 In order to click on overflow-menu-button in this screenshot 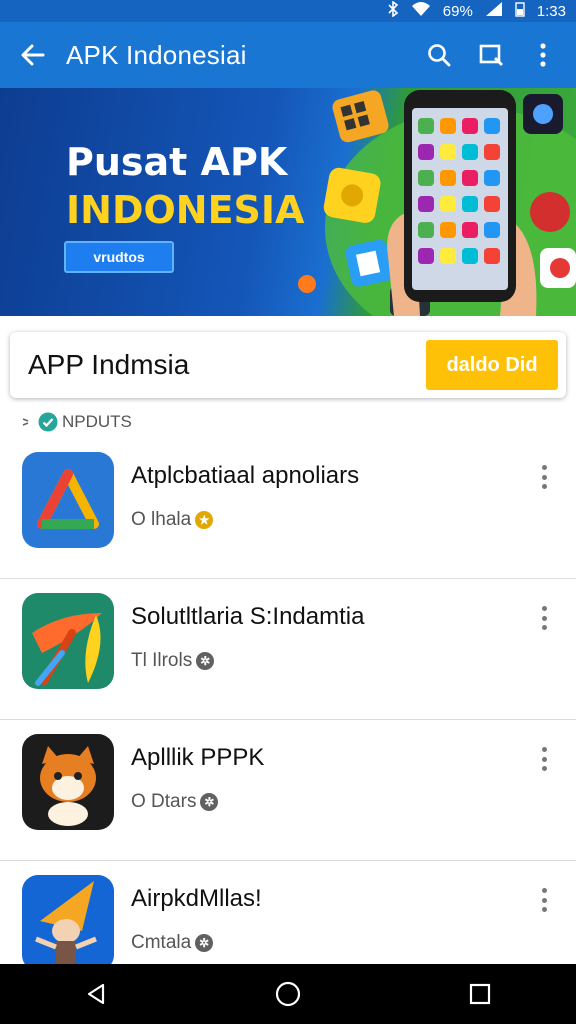, I will do `click(543, 55)`.